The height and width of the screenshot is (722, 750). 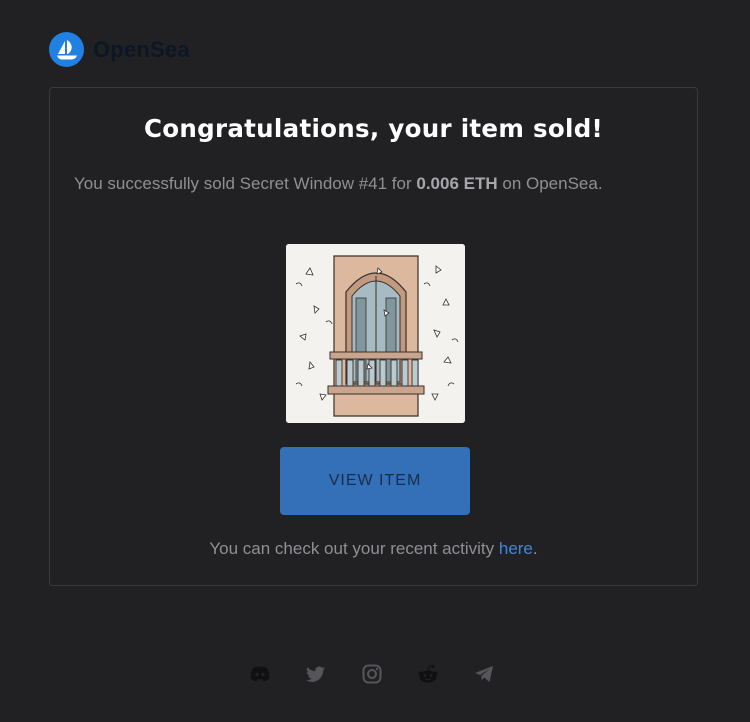 What do you see at coordinates (516, 548) in the screenshot?
I see `activity-link: here` at bounding box center [516, 548].